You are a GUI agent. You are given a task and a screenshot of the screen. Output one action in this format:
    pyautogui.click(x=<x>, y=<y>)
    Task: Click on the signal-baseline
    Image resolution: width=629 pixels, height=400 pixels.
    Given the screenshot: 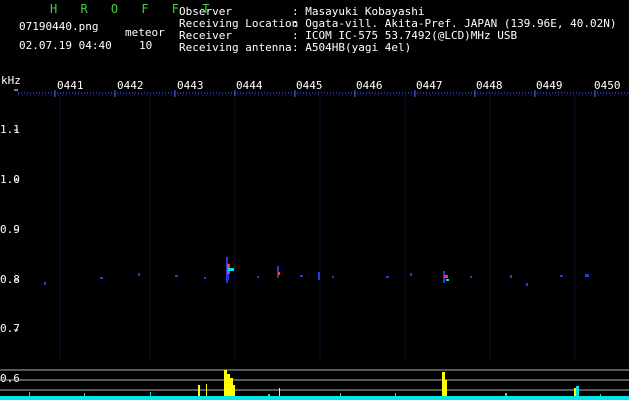 What is the action you would take?
    pyautogui.click(x=314, y=393)
    